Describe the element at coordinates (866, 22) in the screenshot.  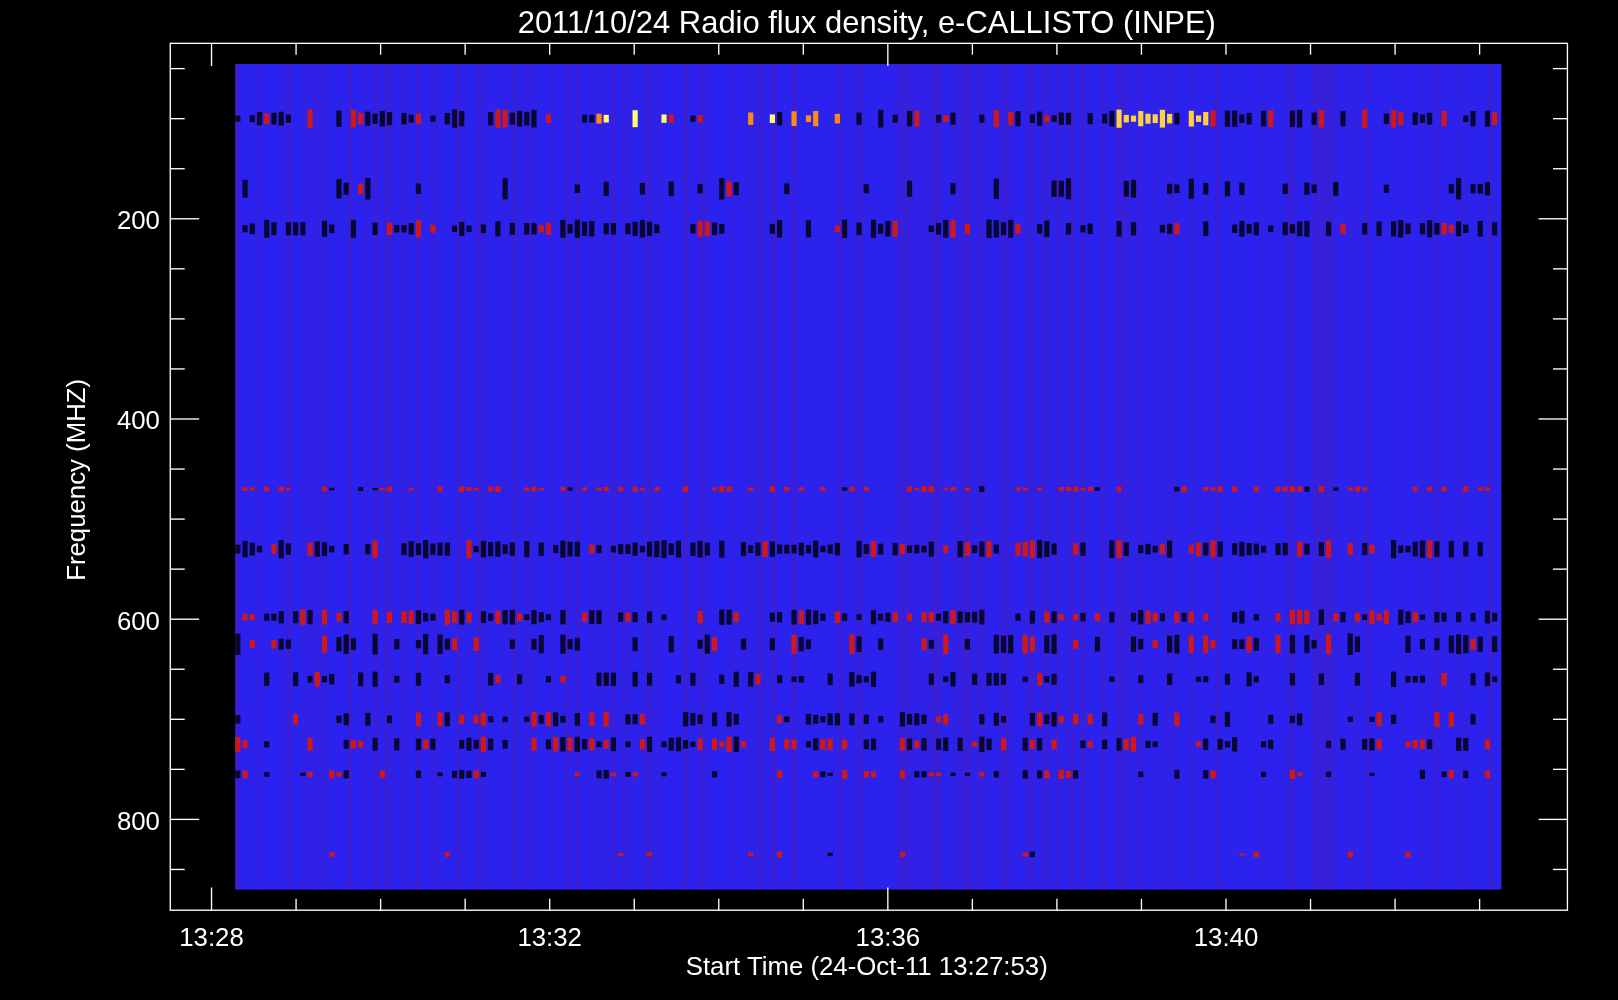
I see `chart-title: 2011/10/24 Radio flux density, e-CALLISTO (INPE)` at that location.